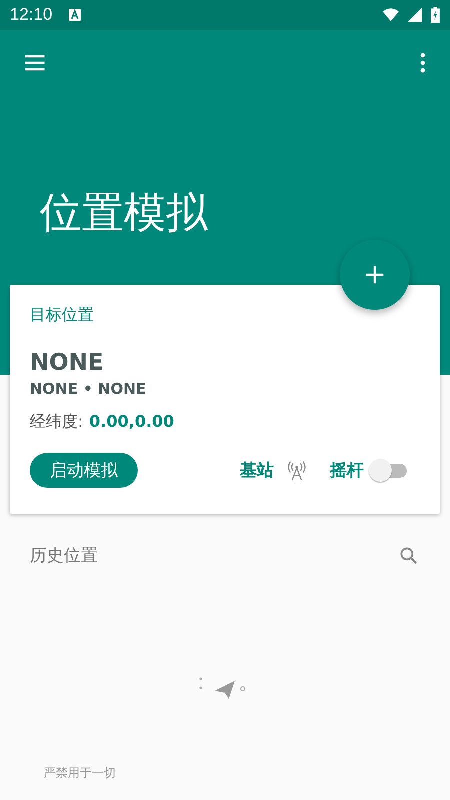 This screenshot has width=450, height=800. Describe the element at coordinates (347, 471) in the screenshot. I see `joystick-label: 摇杆` at that location.